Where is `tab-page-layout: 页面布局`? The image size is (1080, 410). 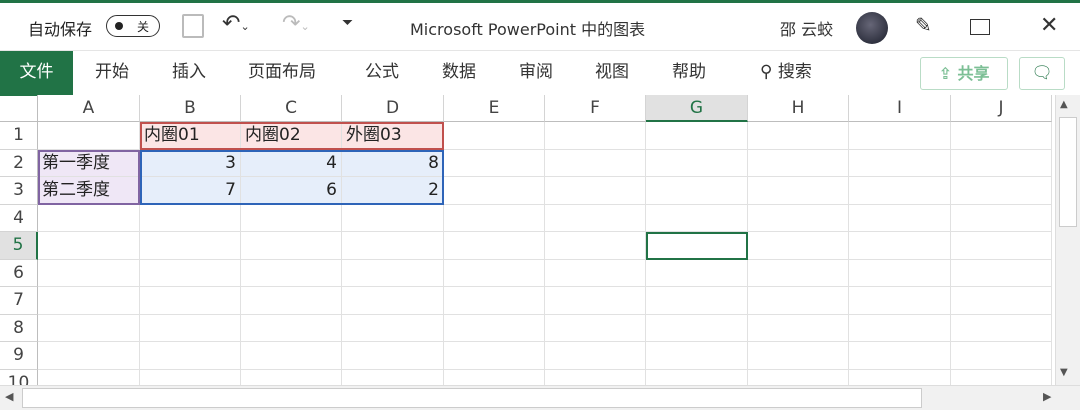 tab-page-layout: 页面布局 is located at coordinates (282, 73).